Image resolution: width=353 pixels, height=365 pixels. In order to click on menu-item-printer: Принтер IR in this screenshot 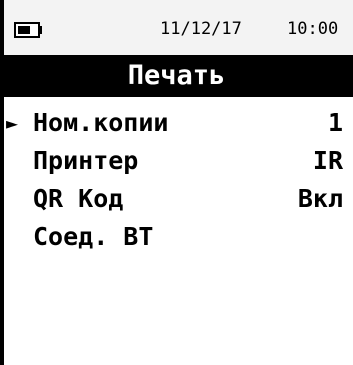, I will do `click(176, 161)`.